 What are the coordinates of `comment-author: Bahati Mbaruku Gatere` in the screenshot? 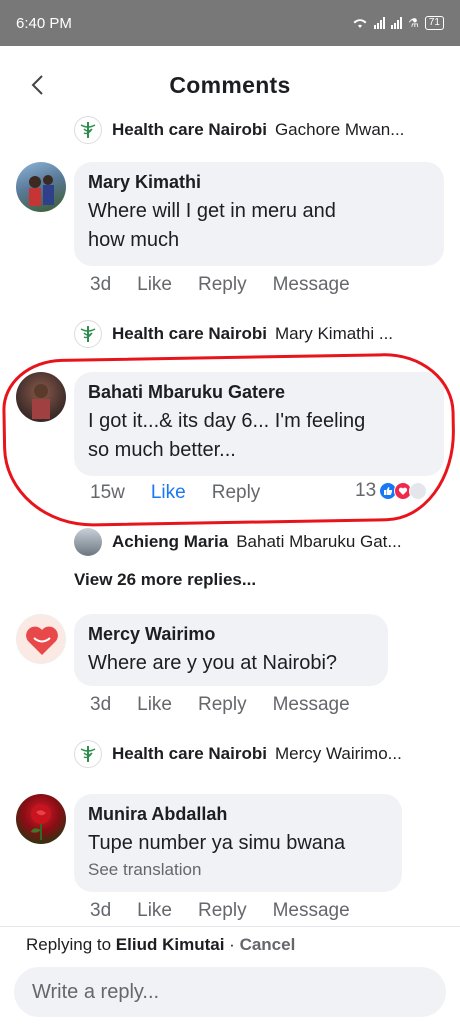 It's located at (259, 392).